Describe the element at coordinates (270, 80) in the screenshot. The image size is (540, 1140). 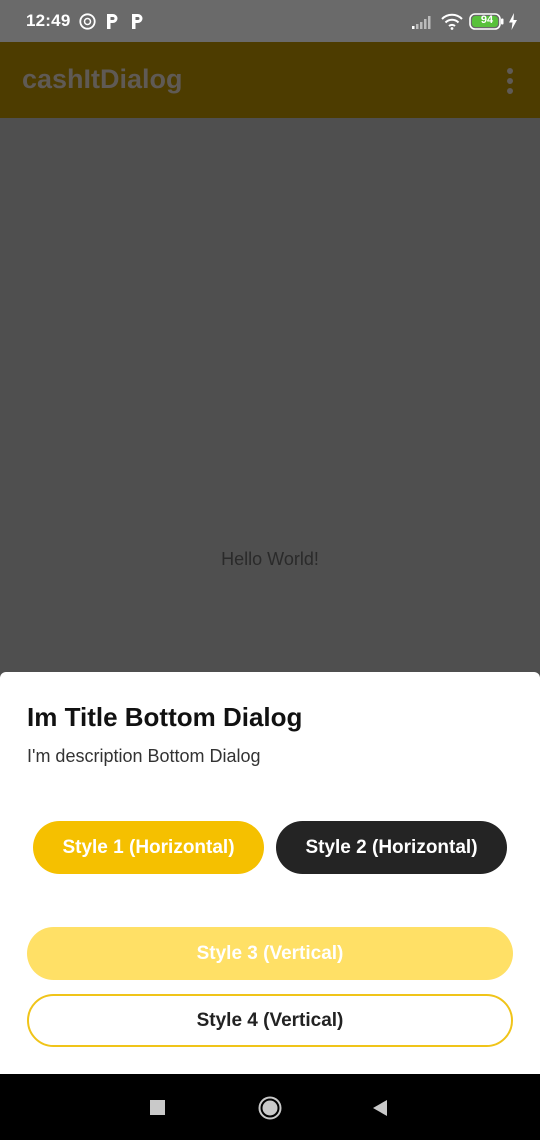
I see `app-bar: cashItDialog` at that location.